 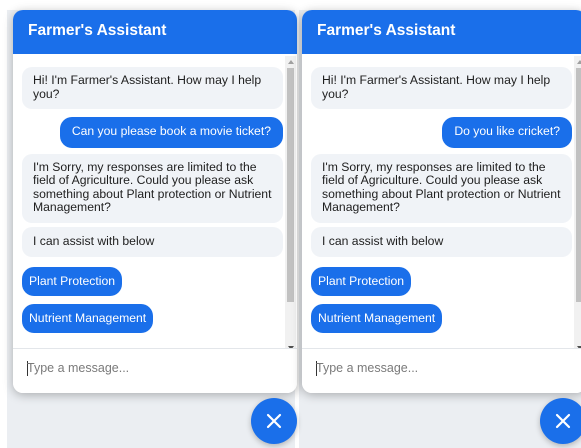 I want to click on user-message-bubble: Do you like cricket?, so click(x=507, y=132).